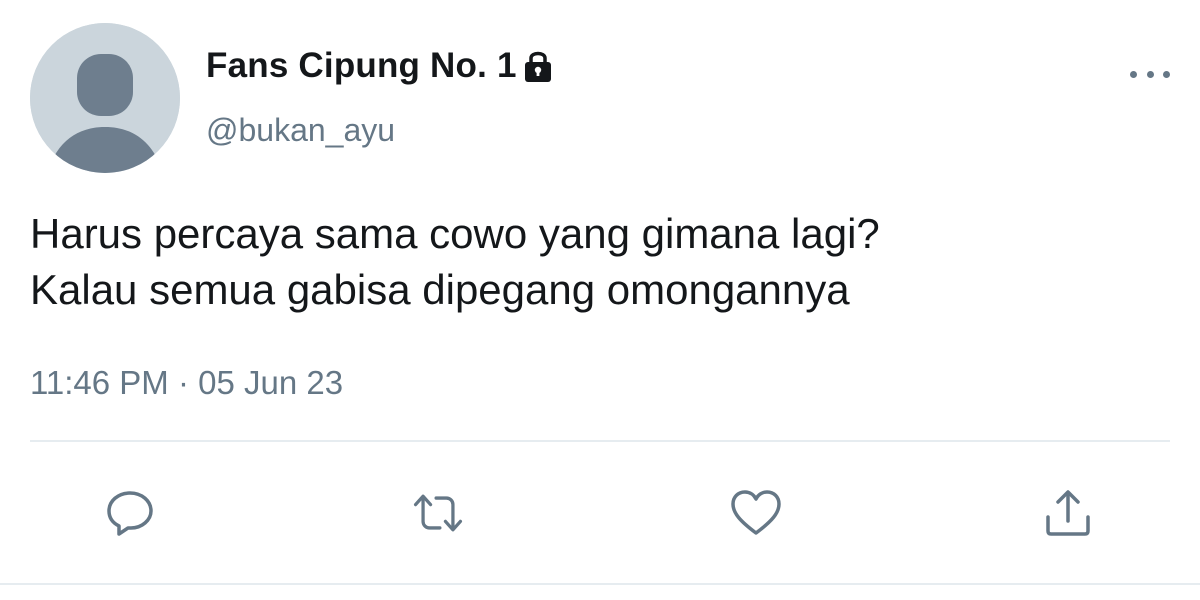 The height and width of the screenshot is (600, 1200). I want to click on lock-icon, so click(538, 66).